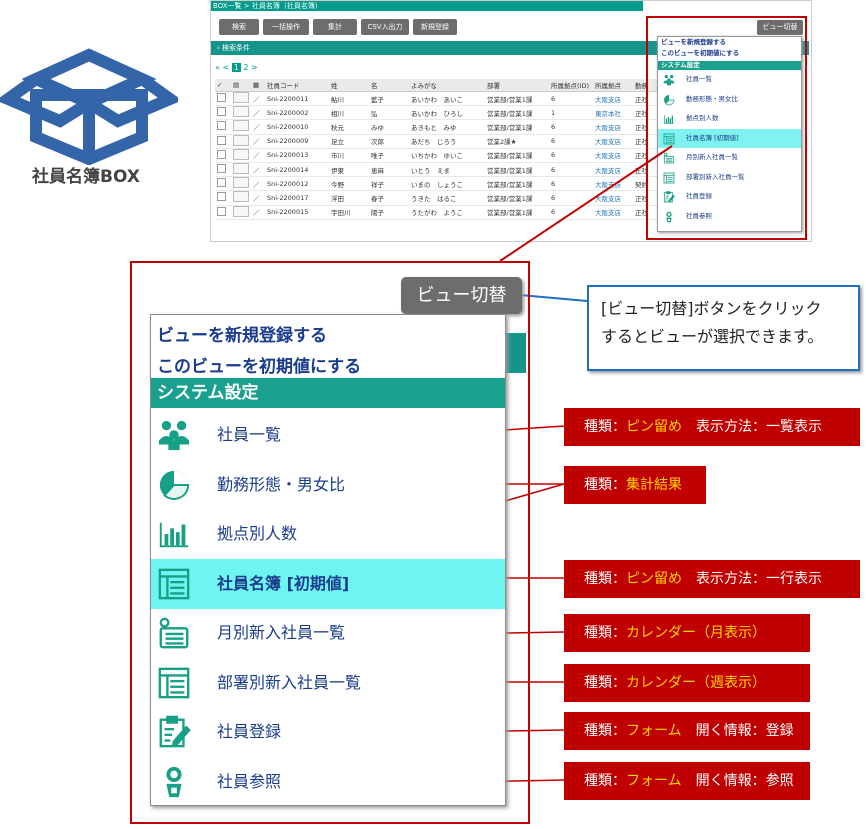 The width and height of the screenshot is (866, 829). Describe the element at coordinates (436, 141) in the screenshot. I see `table-row: ／ Sni-2200009 足立 次郎 あだち じろう 営業2課★ 6 大阪支店 正社` at that location.